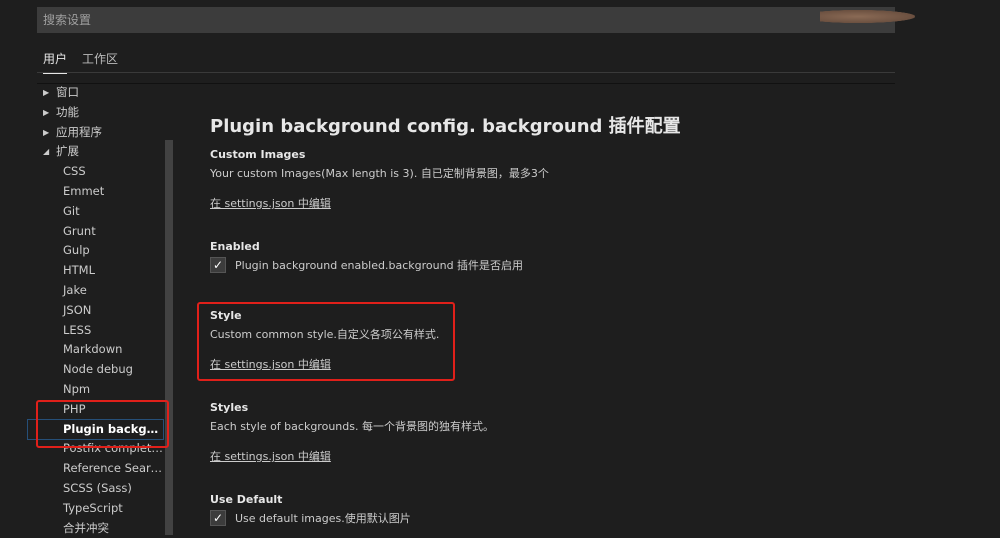  Describe the element at coordinates (218, 518) in the screenshot. I see `use-default-checkbox: ✓` at that location.